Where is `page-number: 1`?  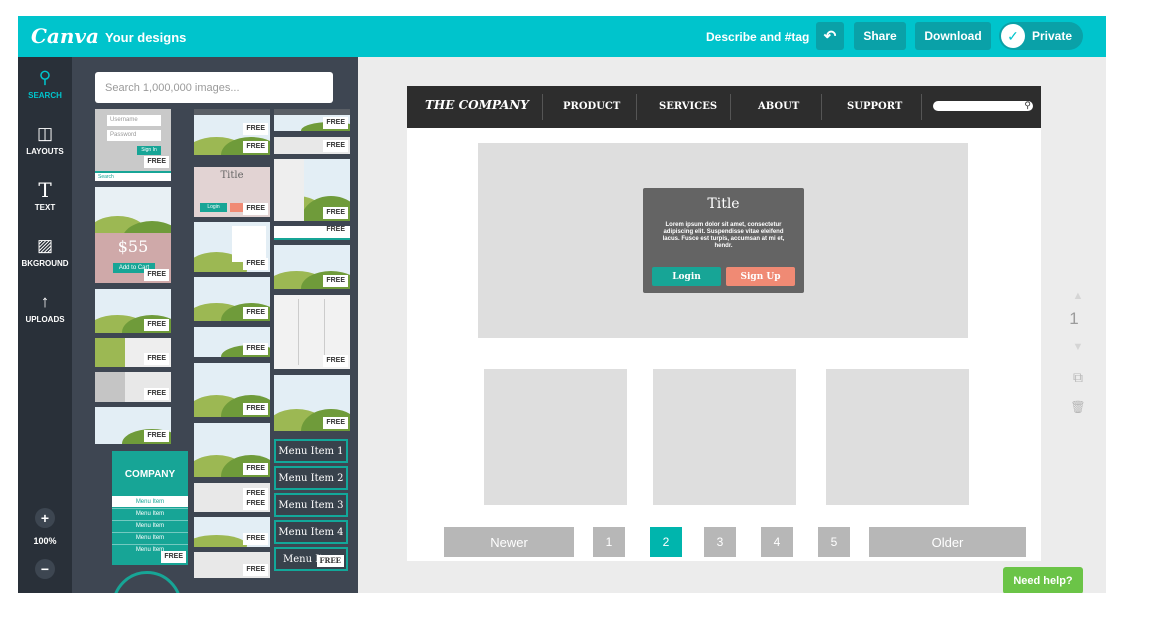 page-number: 1 is located at coordinates (1074, 318).